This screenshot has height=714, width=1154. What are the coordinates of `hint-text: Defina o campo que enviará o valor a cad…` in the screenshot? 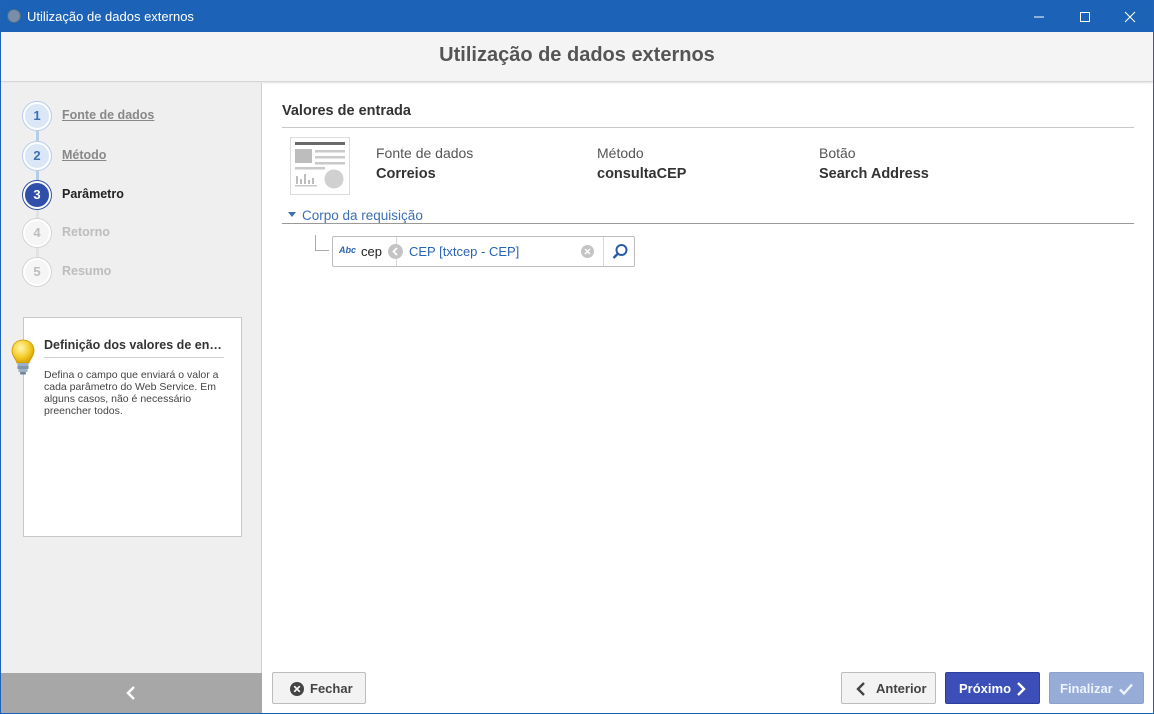 It's located at (131, 393).